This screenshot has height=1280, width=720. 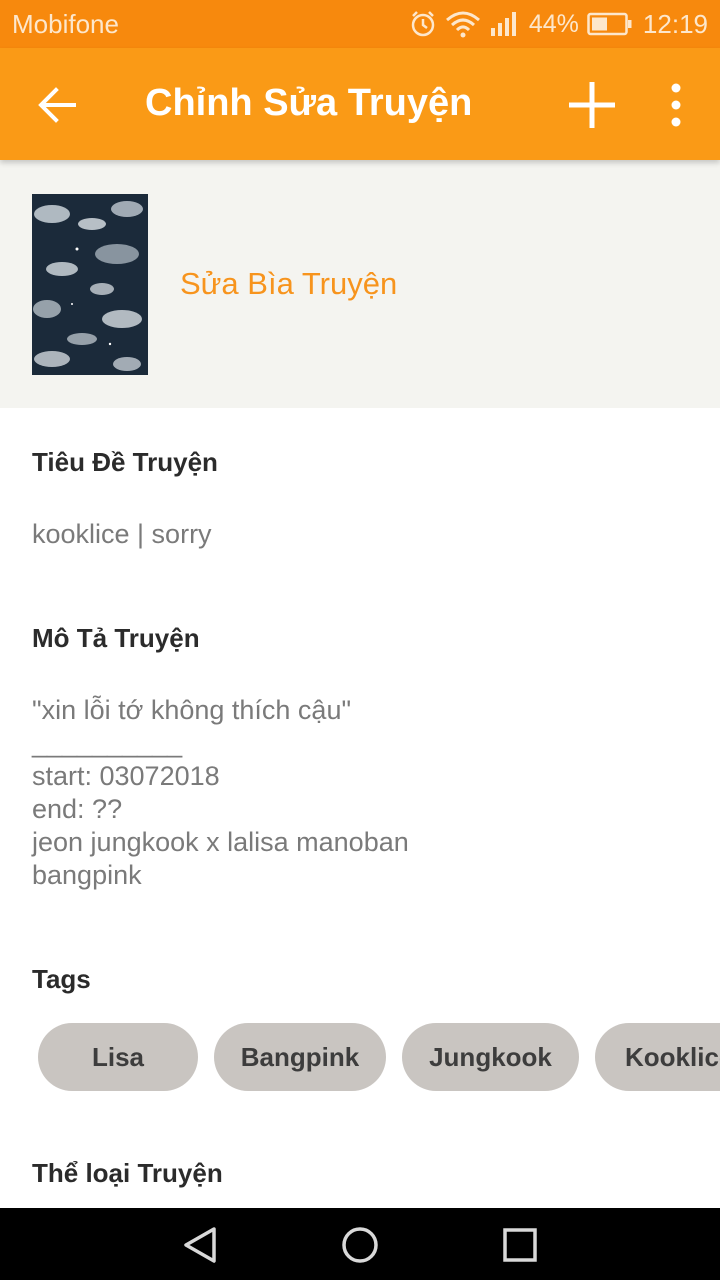 What do you see at coordinates (676, 105) in the screenshot?
I see `more-vert-icon` at bounding box center [676, 105].